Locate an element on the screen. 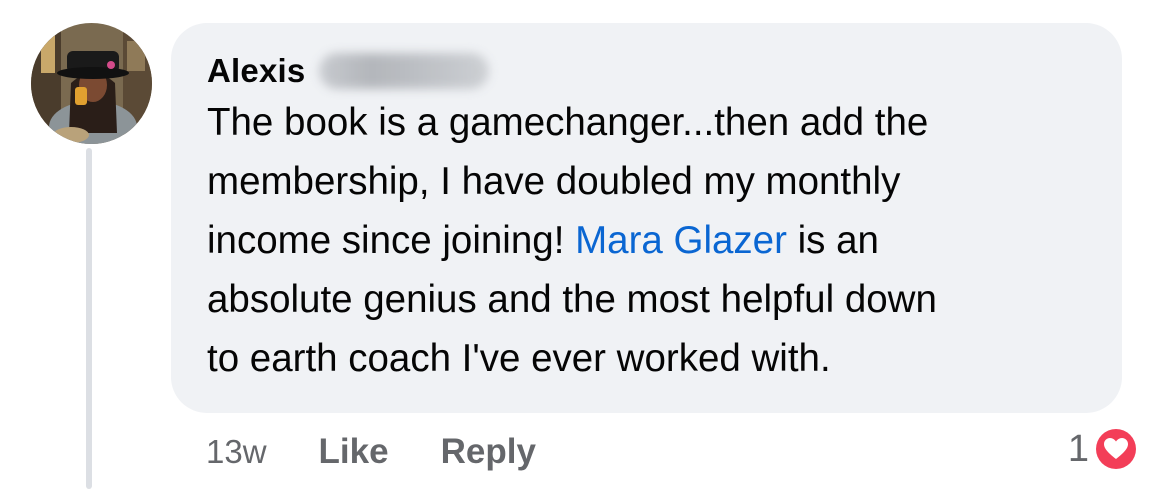  reaction-summary: 1 is located at coordinates (1104, 449).